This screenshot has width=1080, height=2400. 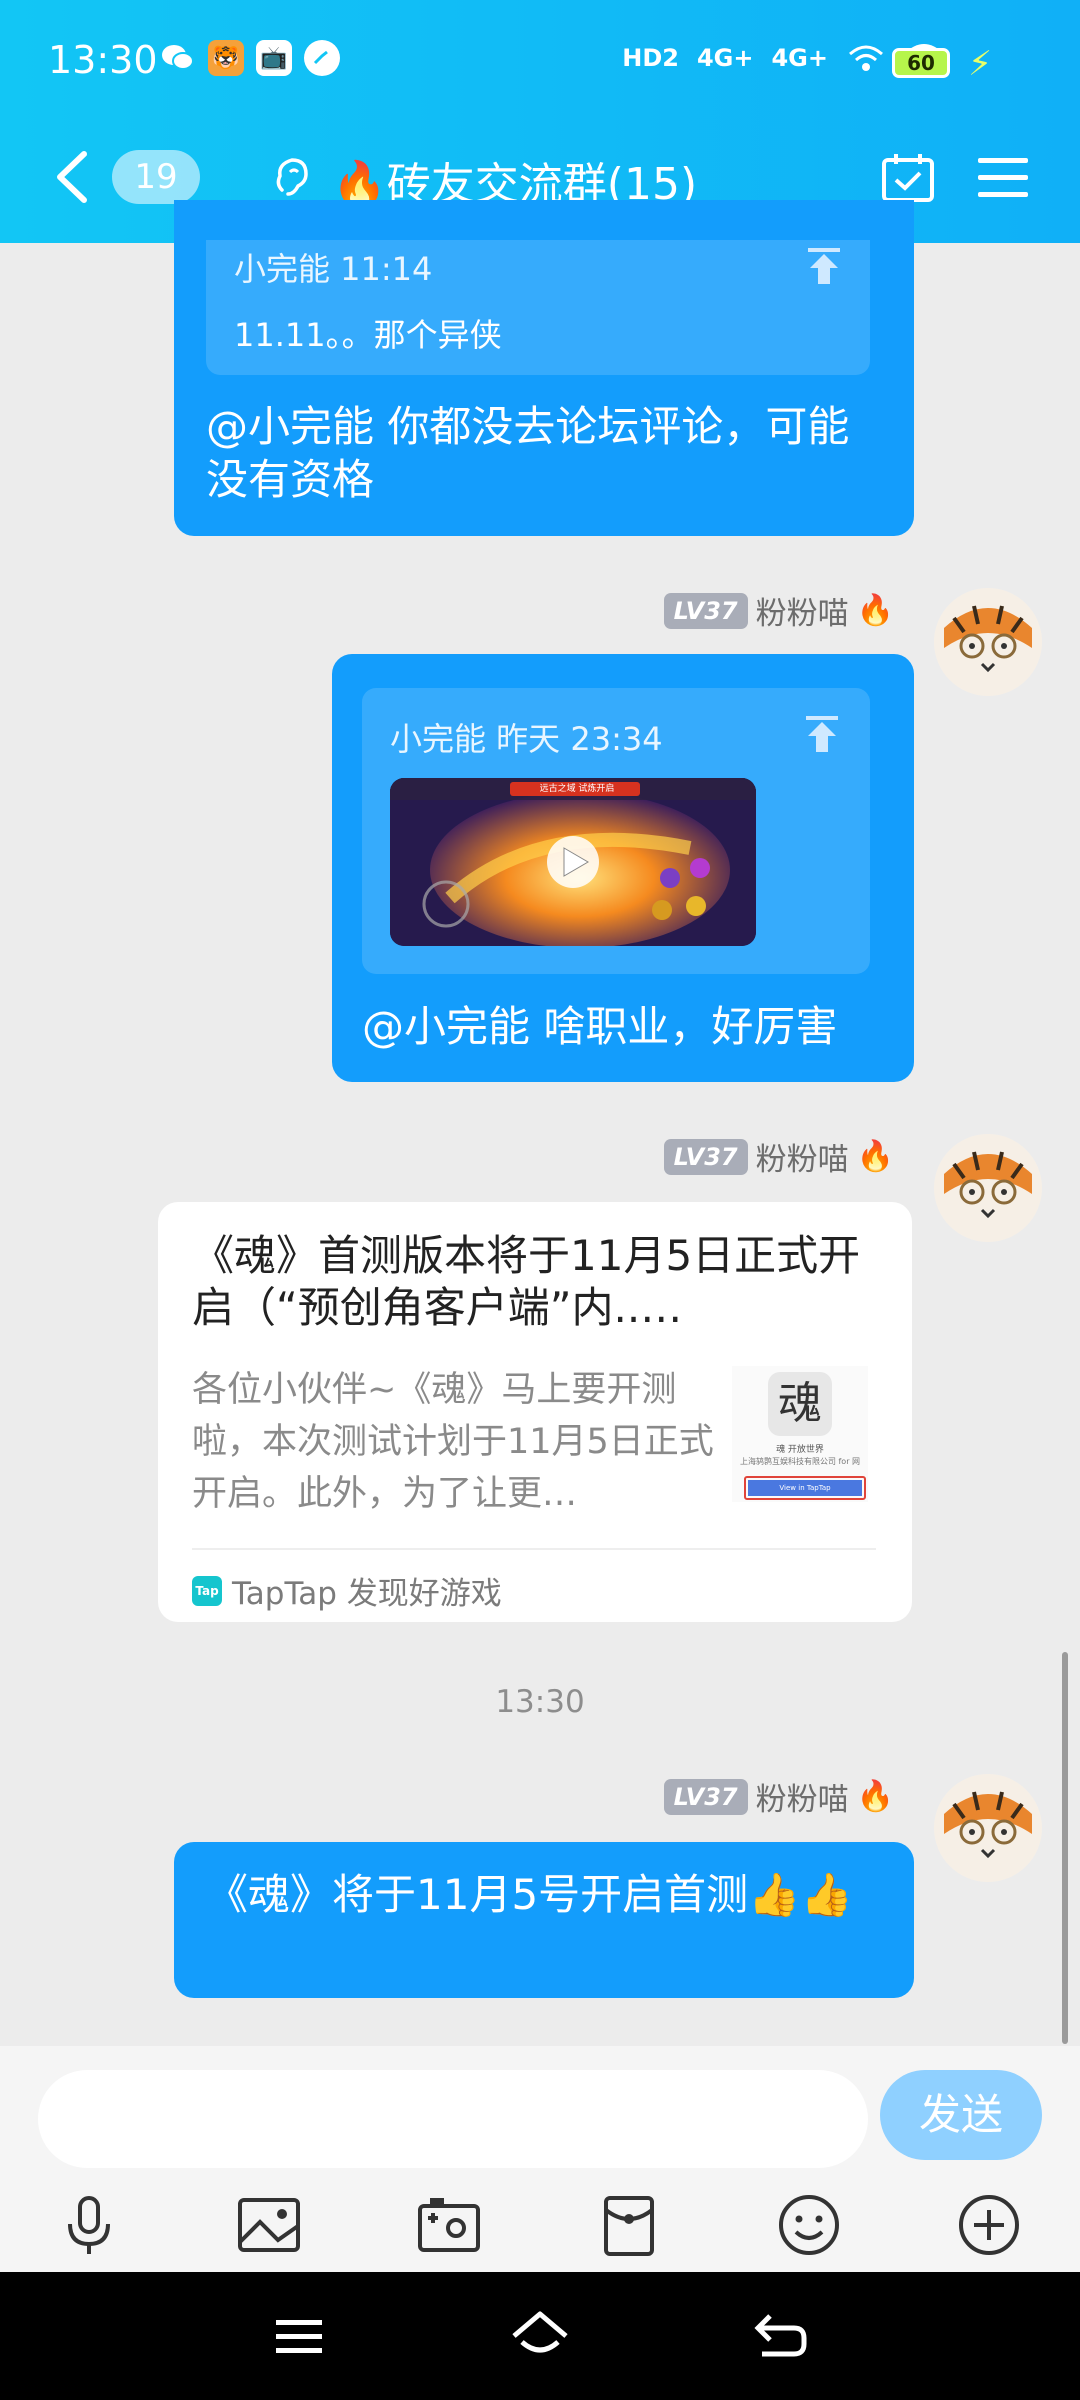 I want to click on quoted-message: 小完能 11:14 11.11。。那个异侠, so click(x=538, y=307).